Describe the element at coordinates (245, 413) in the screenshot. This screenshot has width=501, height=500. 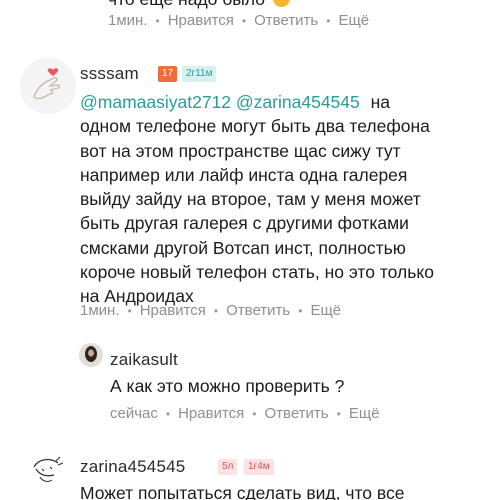
I see `reply-actions: сейчас • Нравится • Ответить • Ещё` at that location.